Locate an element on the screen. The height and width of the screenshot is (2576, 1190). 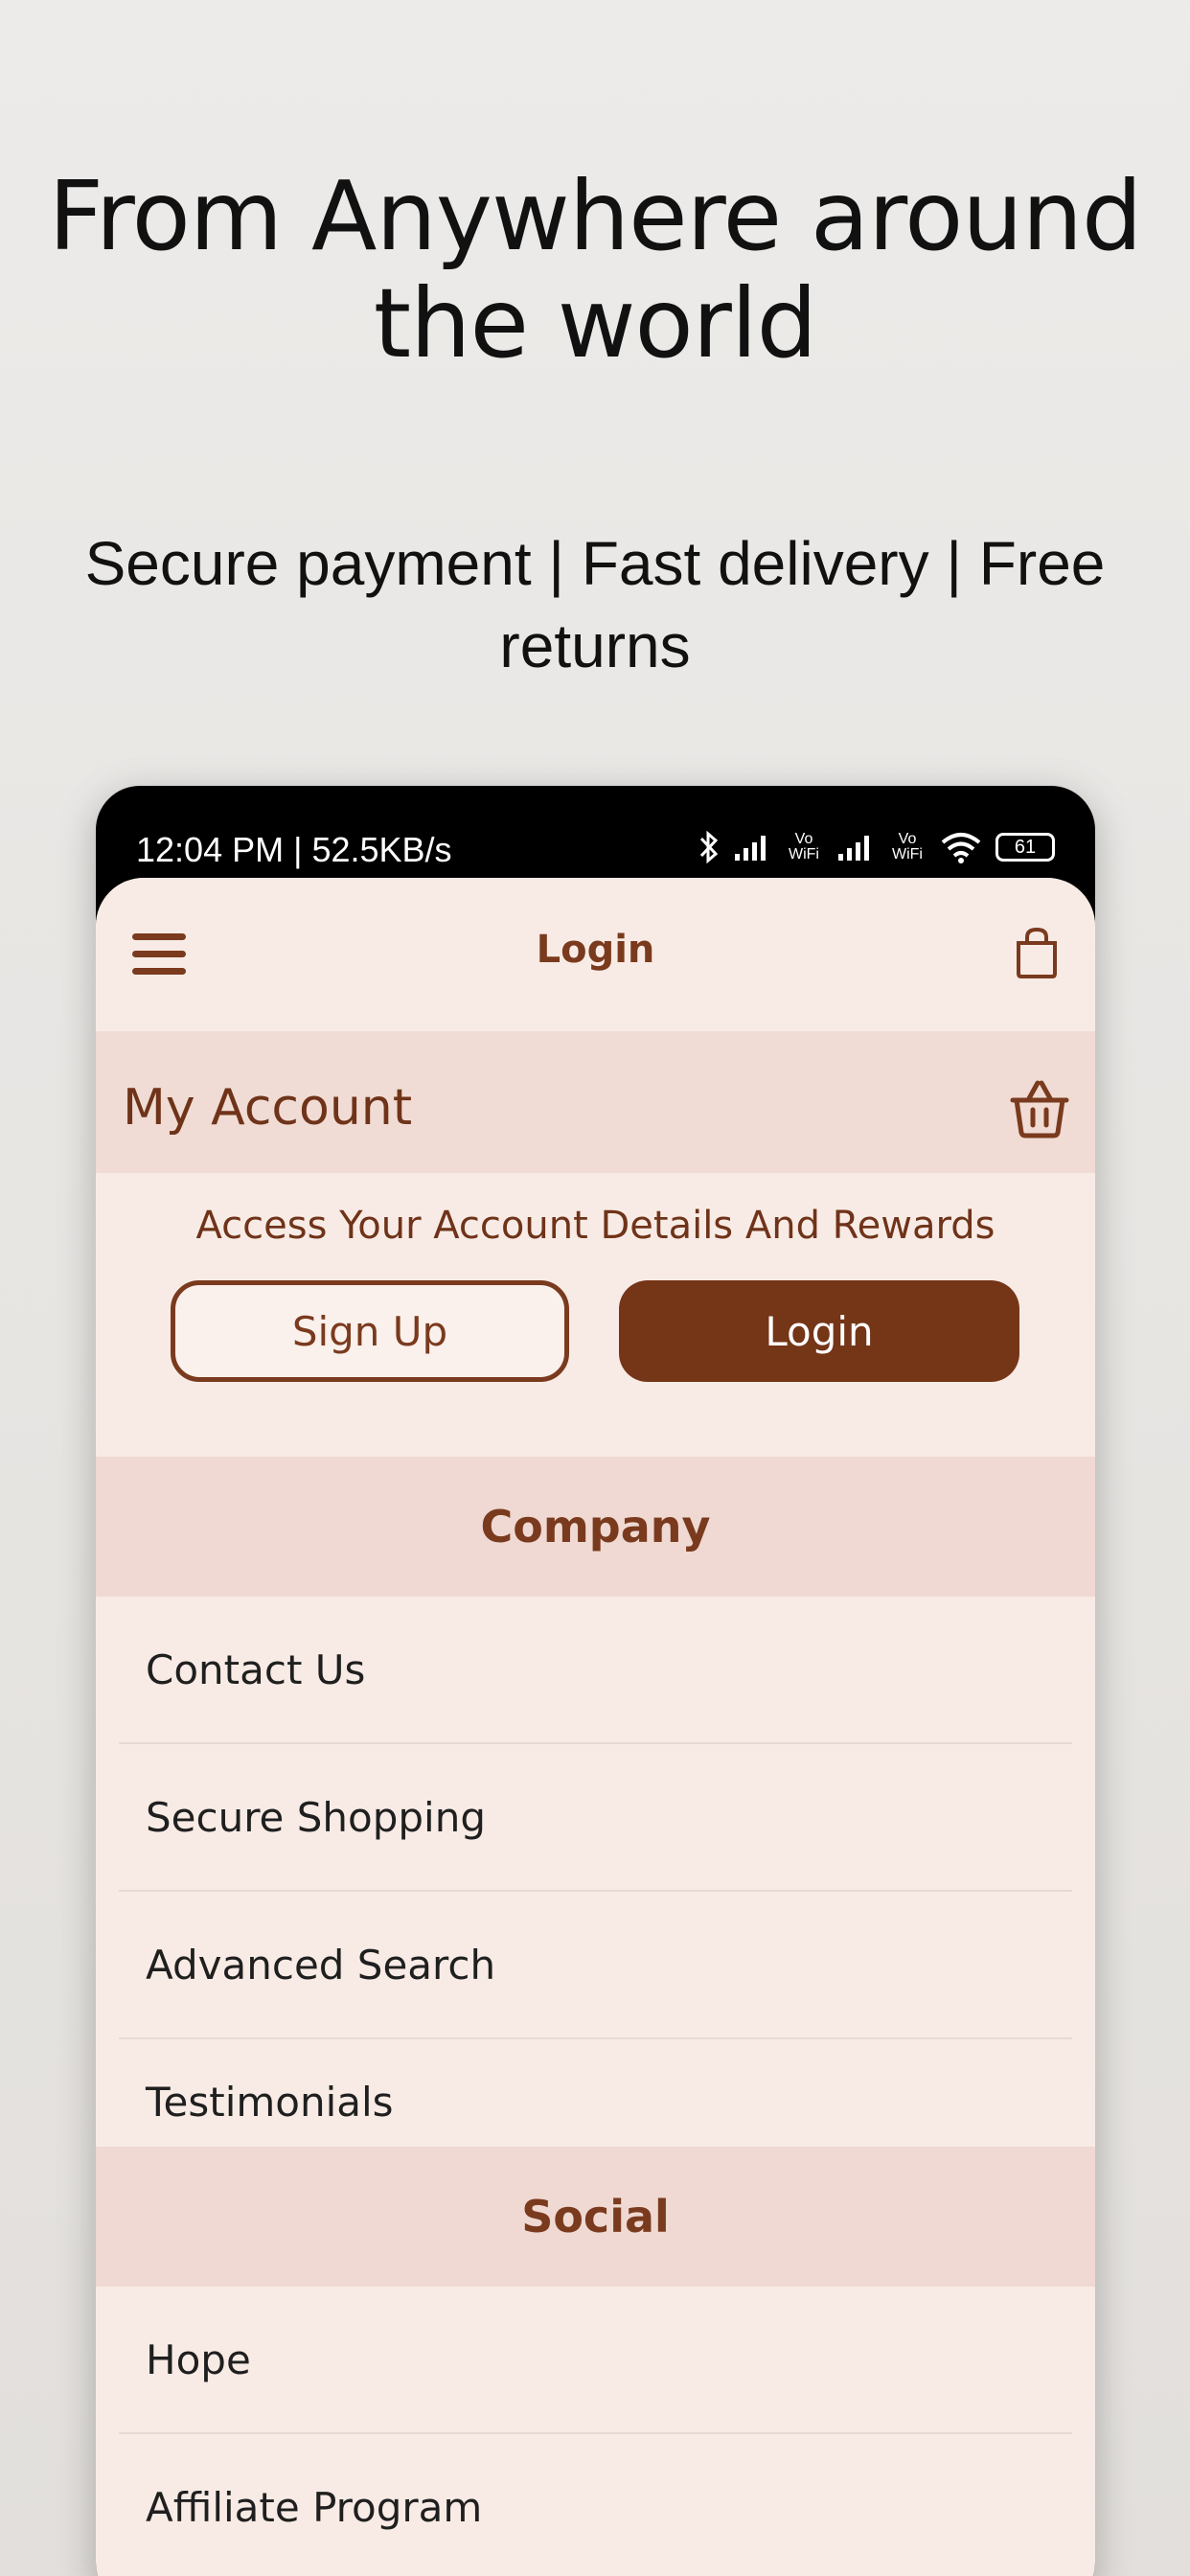
social-section-header: Social is located at coordinates (595, 2217).